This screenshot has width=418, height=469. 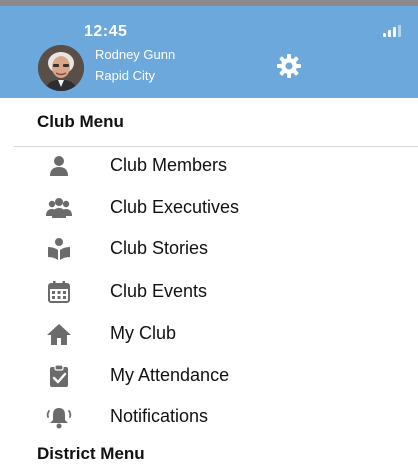 I want to click on menu-item-club-stories: Club Stories, so click(x=209, y=249).